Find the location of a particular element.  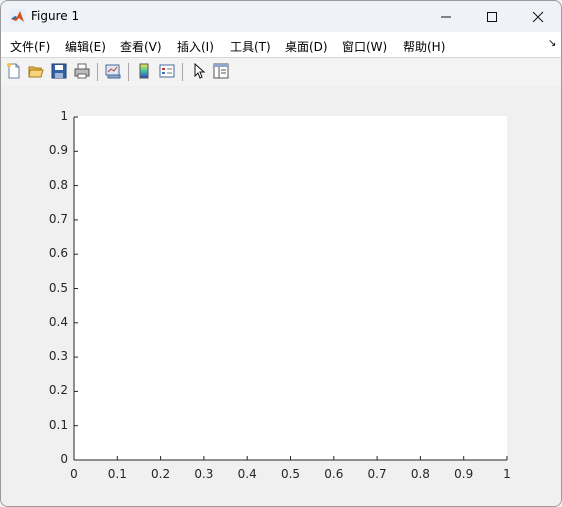

x-tick-label: 0.1 is located at coordinates (117, 474).